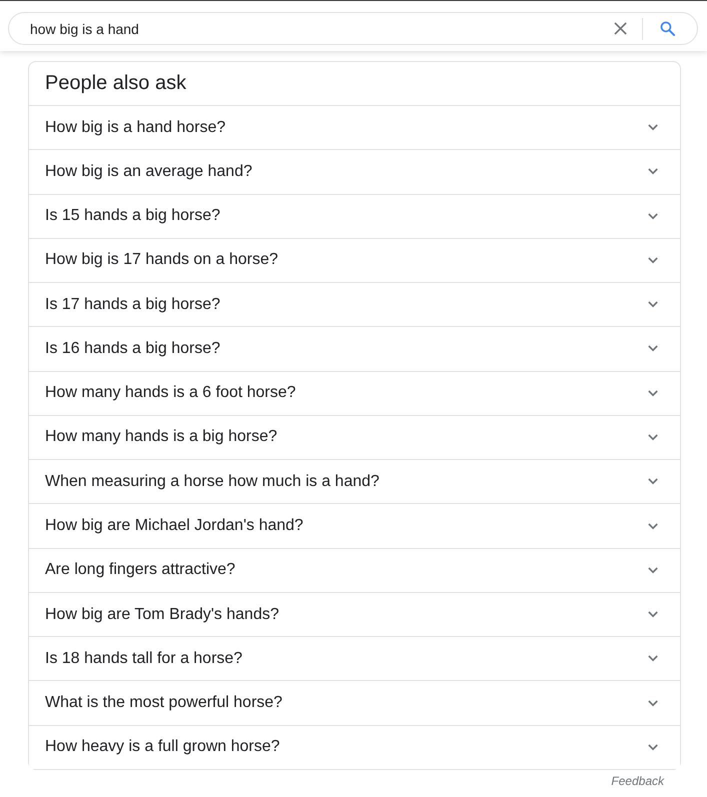 This screenshot has height=797, width=707. I want to click on search-icon, so click(667, 28).